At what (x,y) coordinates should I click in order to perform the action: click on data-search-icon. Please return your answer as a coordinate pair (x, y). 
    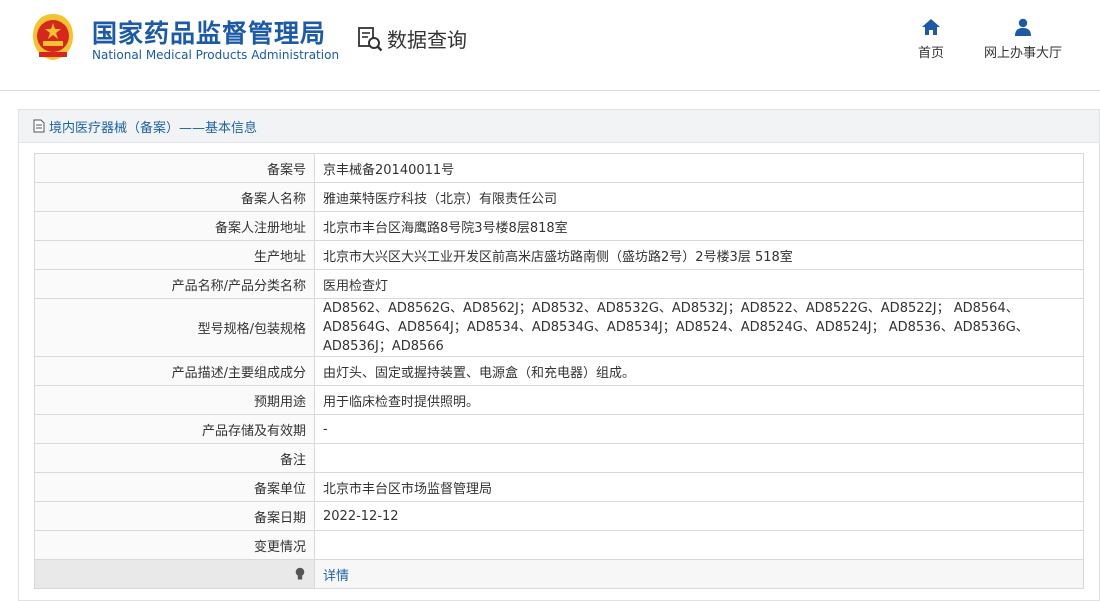
    Looking at the image, I should click on (370, 38).